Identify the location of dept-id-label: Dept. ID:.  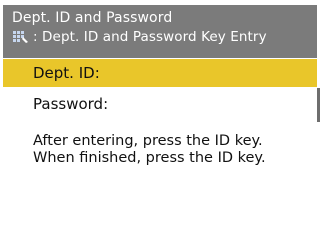
(66, 73).